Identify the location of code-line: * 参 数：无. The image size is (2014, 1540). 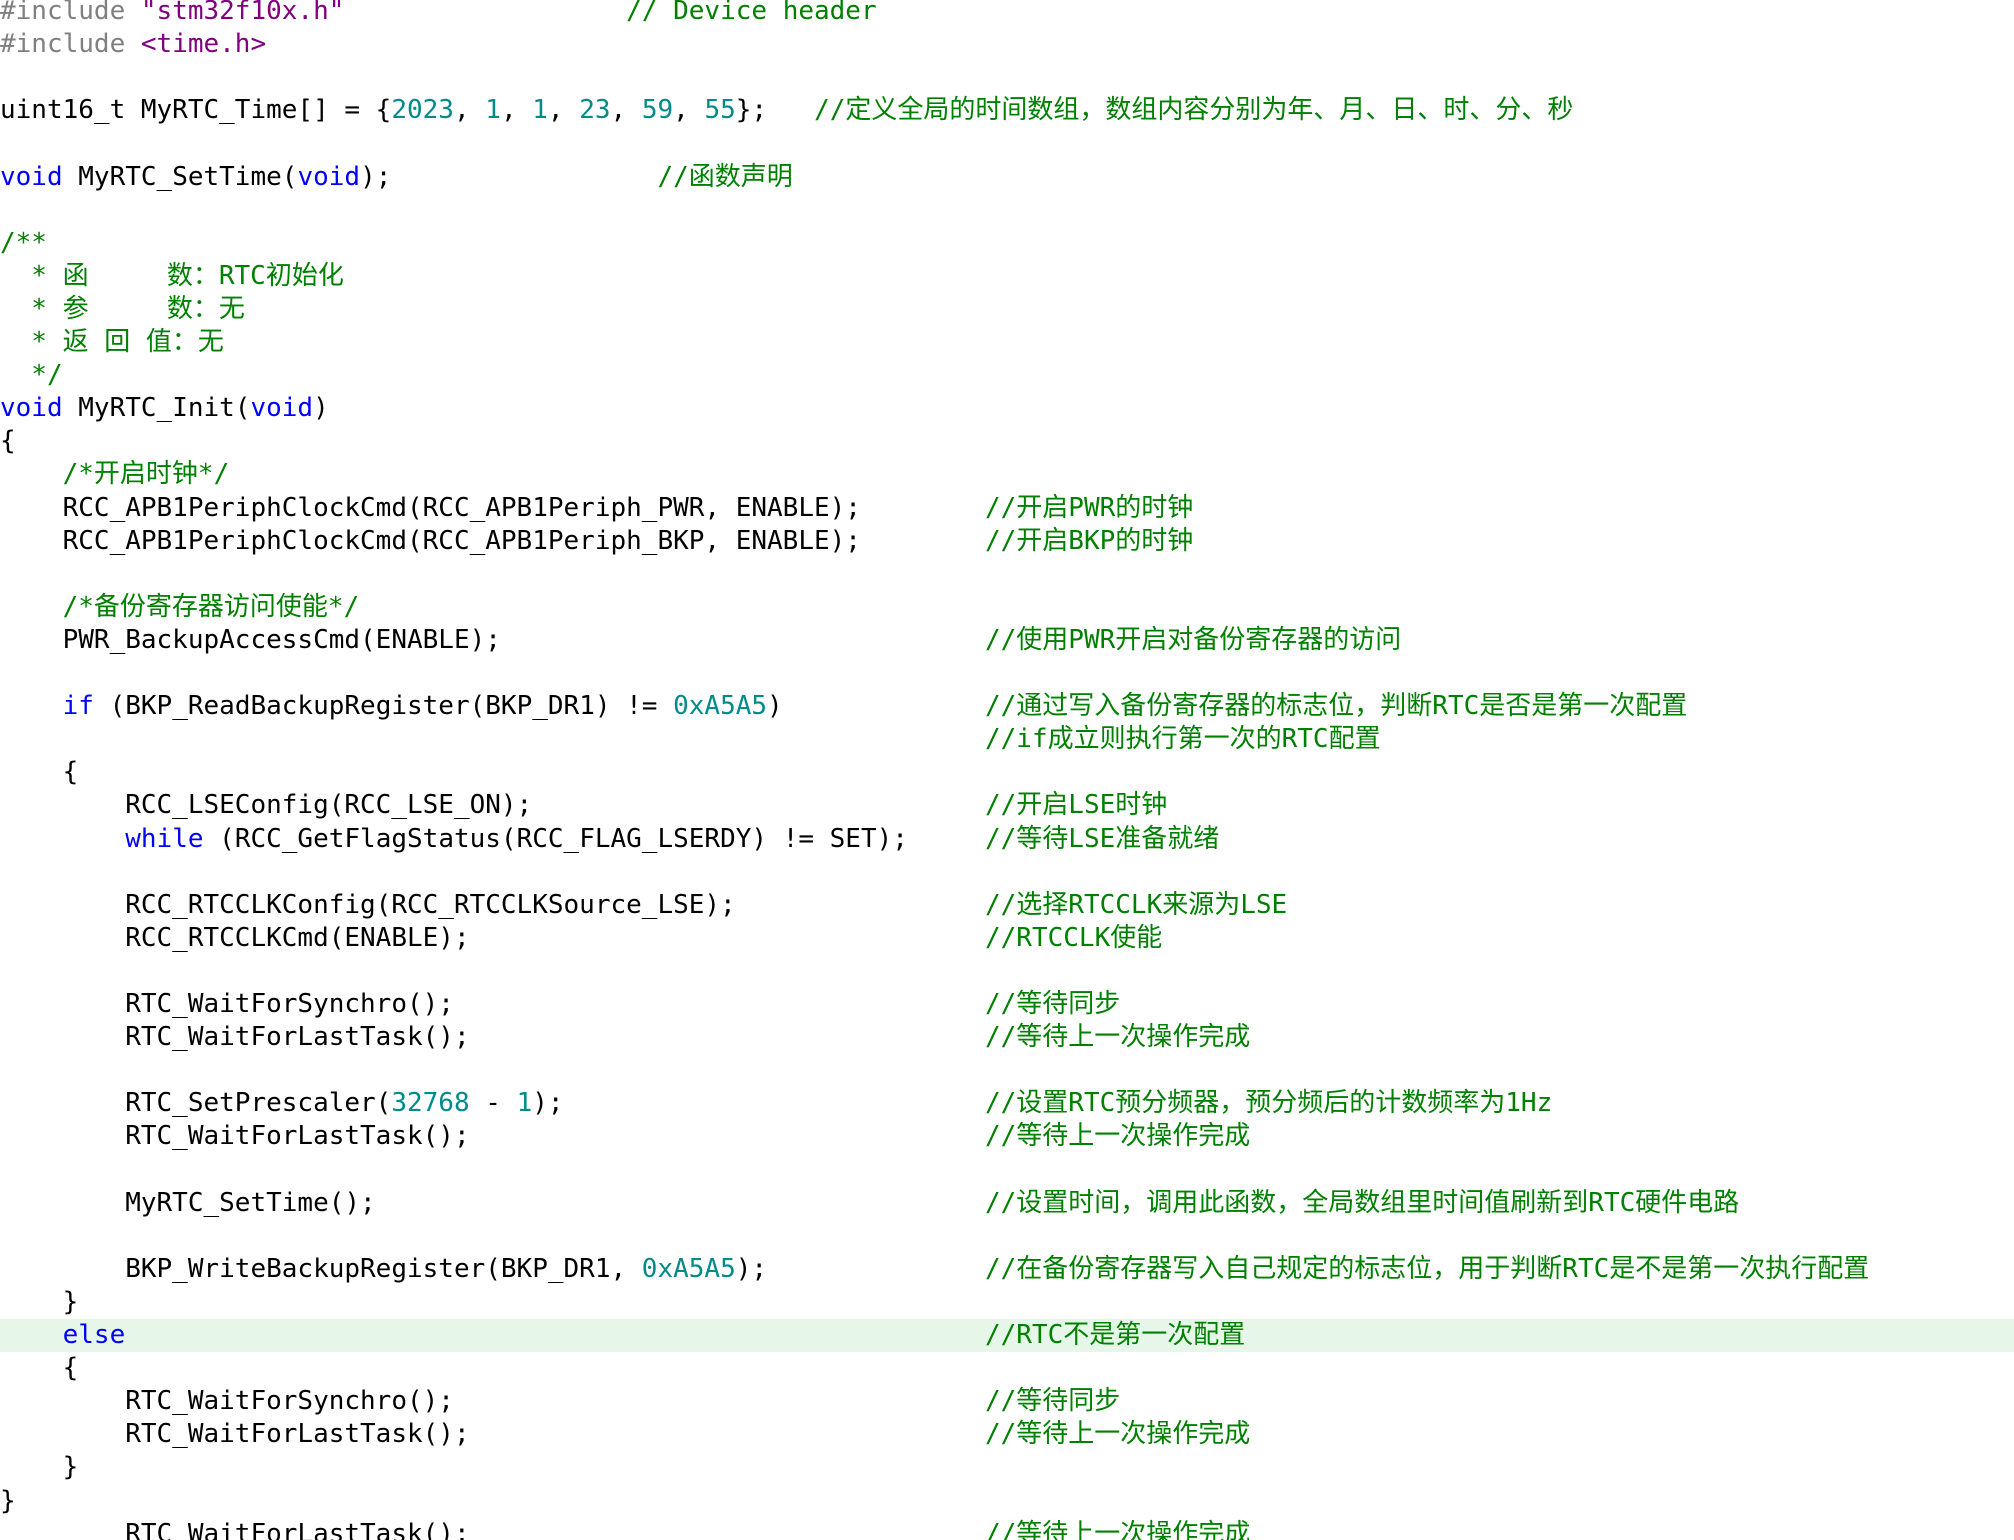
(1007, 309).